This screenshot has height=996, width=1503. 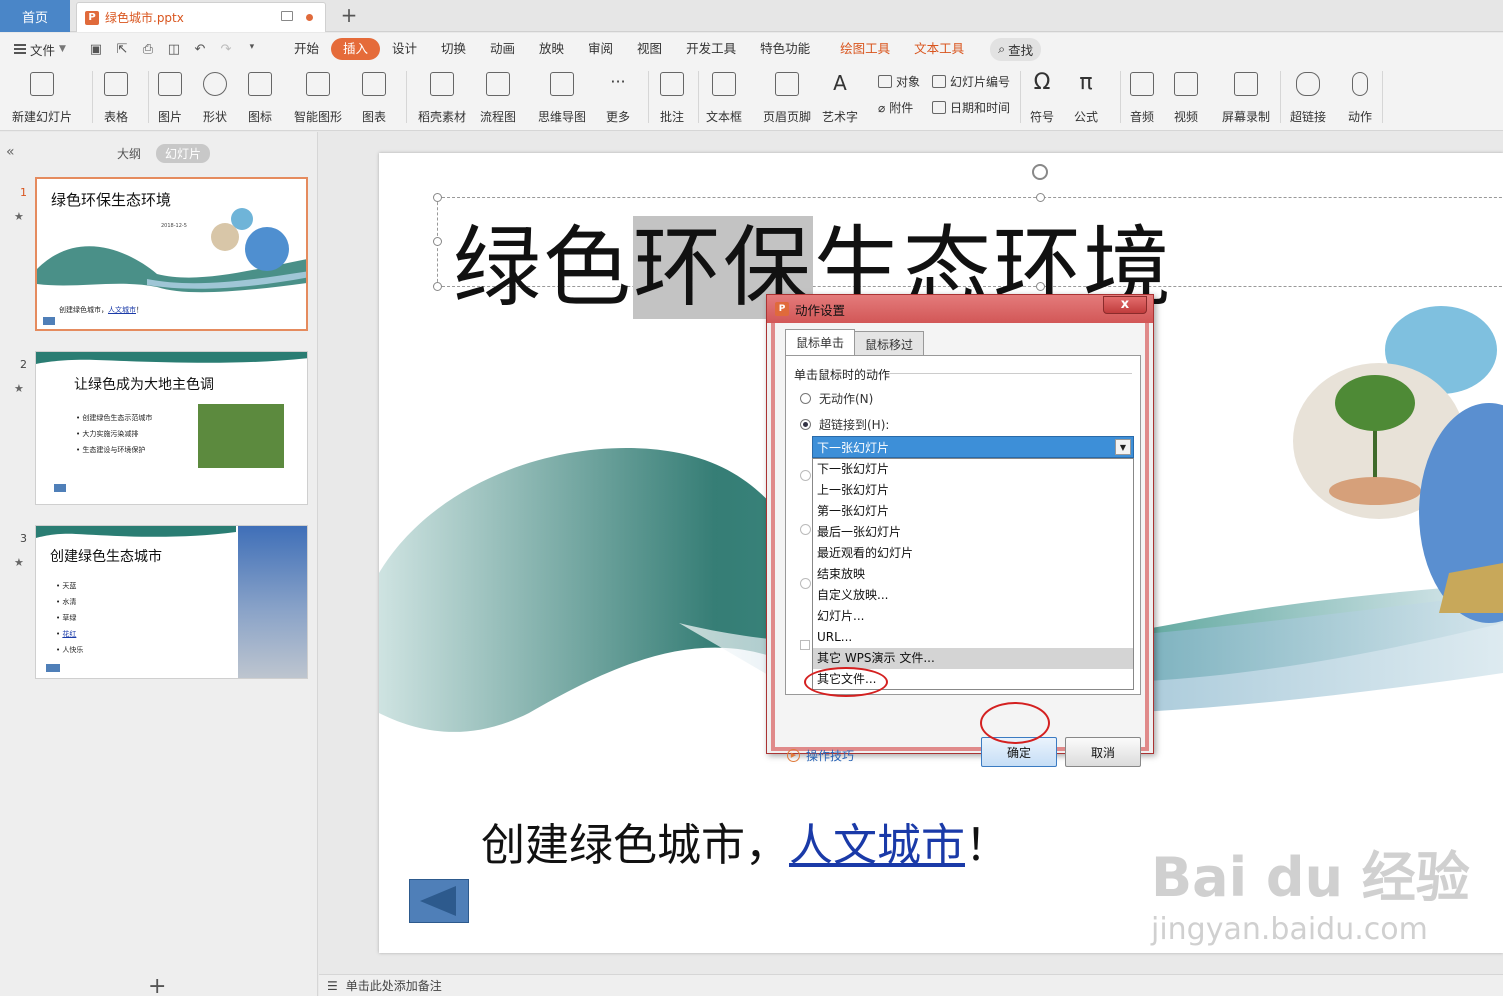 I want to click on docer-material-button: 稻壳素材, so click(x=442, y=97).